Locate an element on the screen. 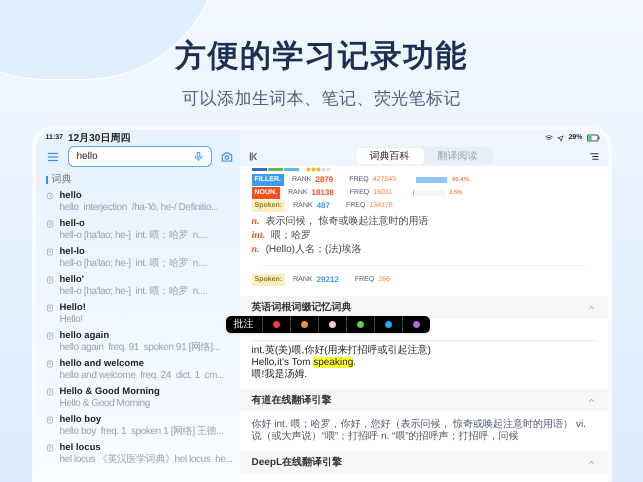 This screenshot has width=643, height=482. section-title: 英语词根词缀记忆词典 is located at coordinates (302, 307).